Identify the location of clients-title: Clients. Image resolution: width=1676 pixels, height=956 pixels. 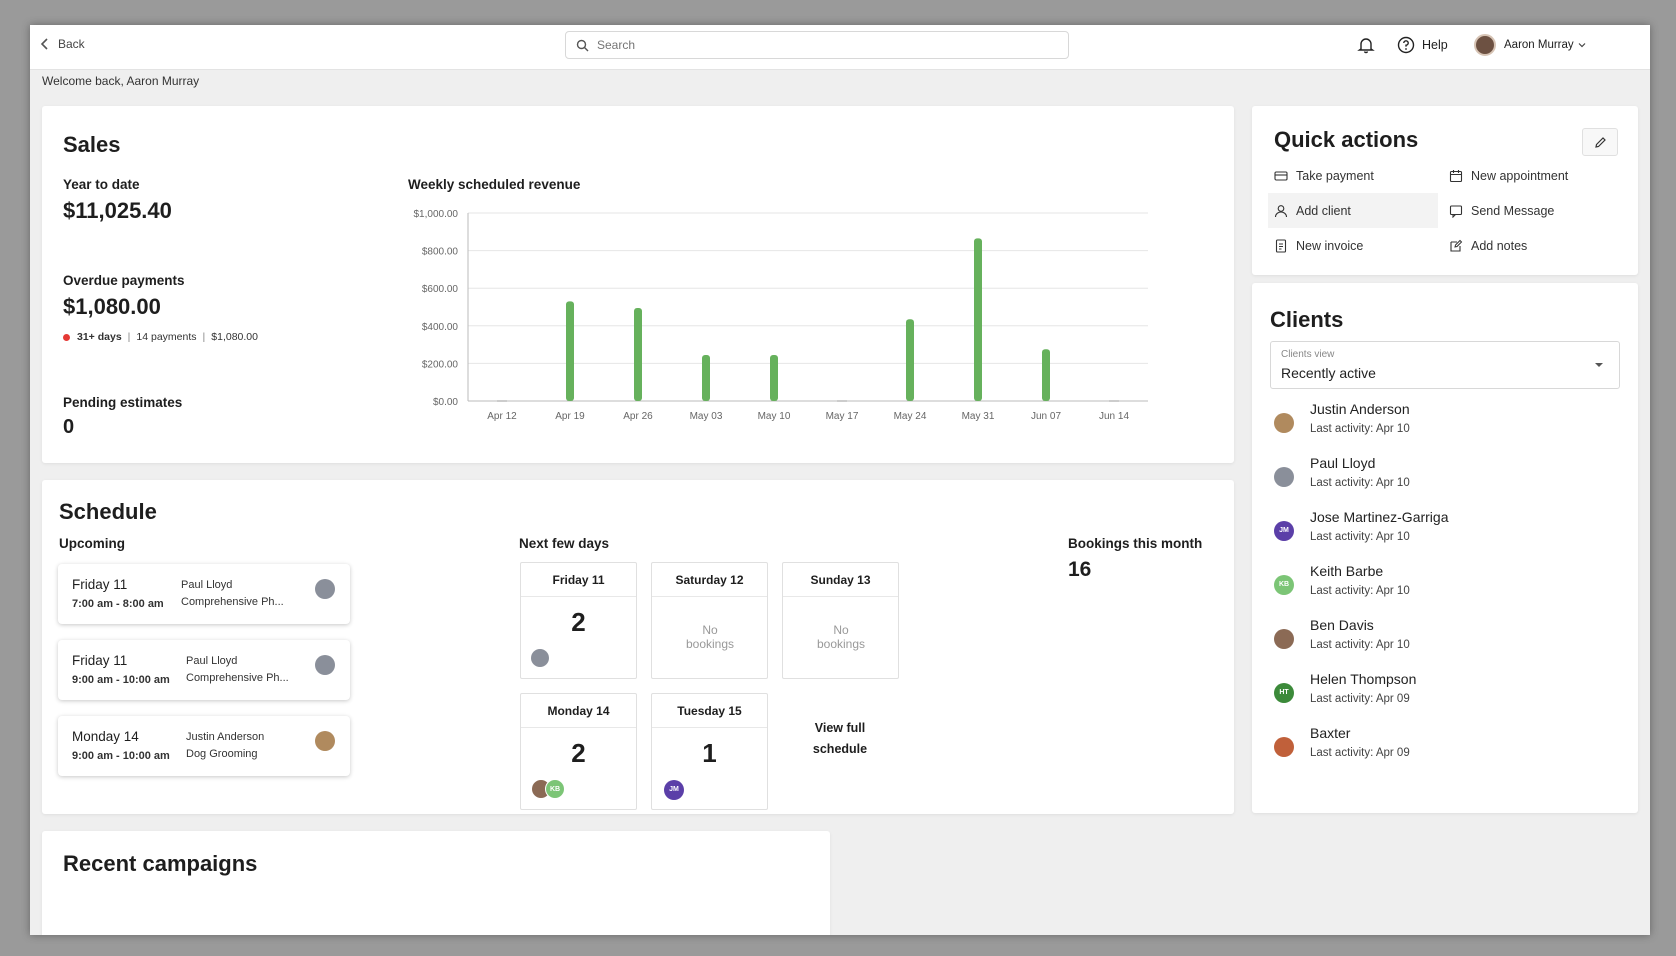
(1307, 319).